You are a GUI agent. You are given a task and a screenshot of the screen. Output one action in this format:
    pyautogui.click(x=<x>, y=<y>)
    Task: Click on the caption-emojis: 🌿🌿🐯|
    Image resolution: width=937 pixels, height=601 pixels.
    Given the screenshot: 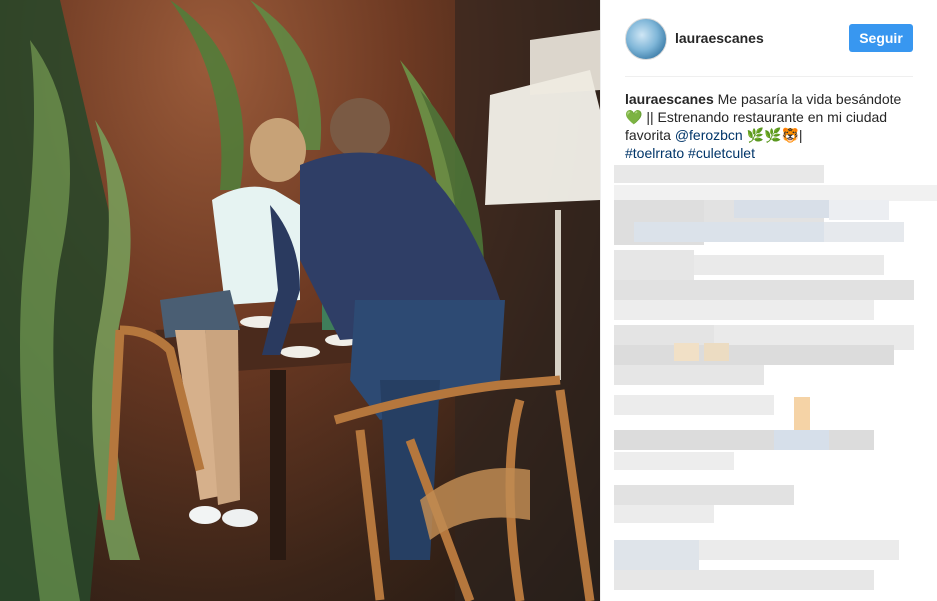 What is the action you would take?
    pyautogui.click(x=774, y=135)
    